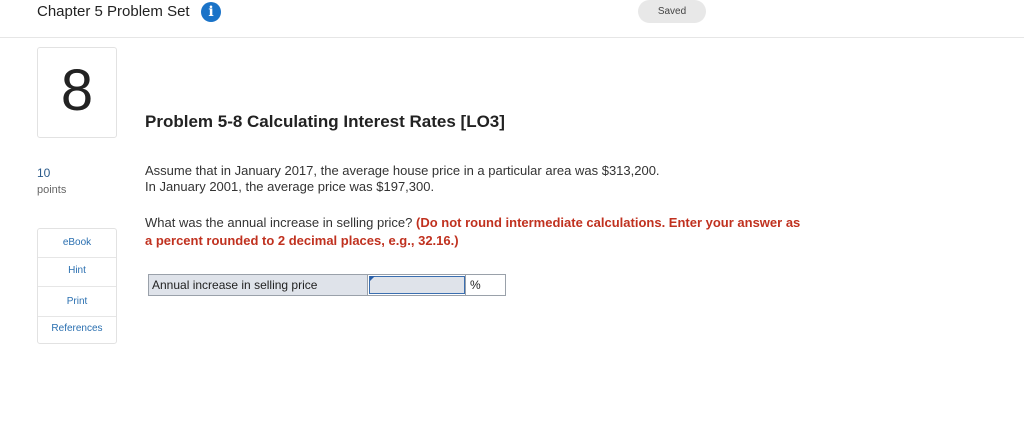  Describe the element at coordinates (44, 173) in the screenshot. I see `points-value: 10` at that location.